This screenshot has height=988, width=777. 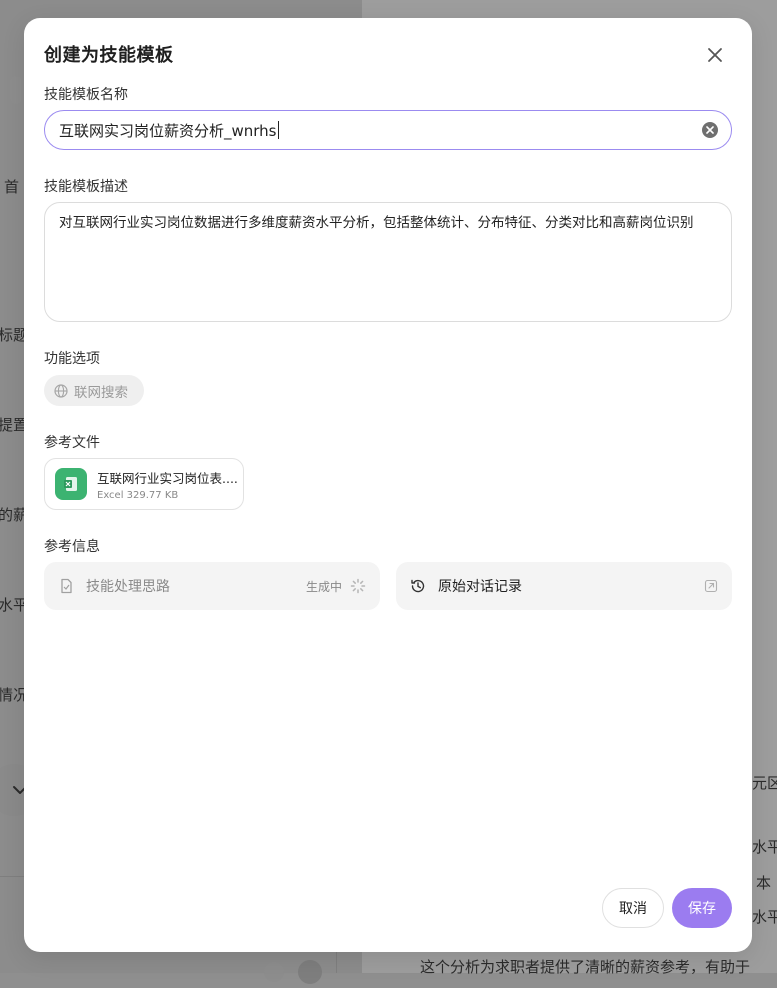 I want to click on template-name-input: 互联网实习岗位薪资分析_wnrhs, so click(x=388, y=130).